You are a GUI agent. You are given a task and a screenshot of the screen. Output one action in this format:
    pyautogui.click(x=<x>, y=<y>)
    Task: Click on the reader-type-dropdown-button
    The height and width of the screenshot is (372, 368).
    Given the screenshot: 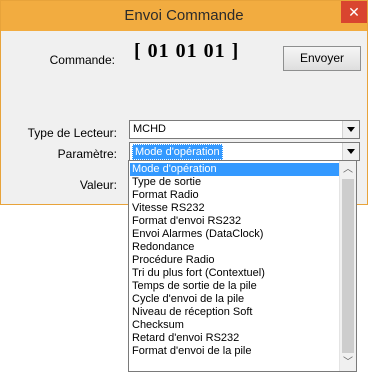 What is the action you would take?
    pyautogui.click(x=350, y=129)
    